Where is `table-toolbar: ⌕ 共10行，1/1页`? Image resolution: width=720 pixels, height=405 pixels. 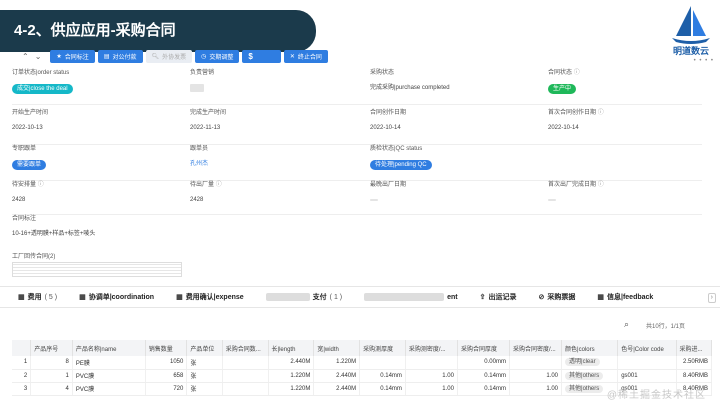
table-toolbar: ⌕ 共10行，1/1页 is located at coordinates (360, 325).